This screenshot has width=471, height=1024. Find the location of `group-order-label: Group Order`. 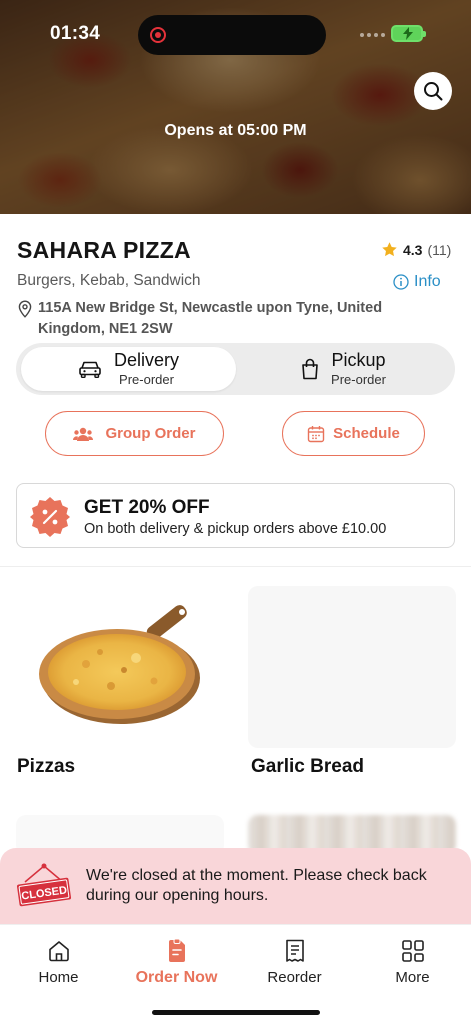

group-order-label: Group Order is located at coordinates (150, 433).